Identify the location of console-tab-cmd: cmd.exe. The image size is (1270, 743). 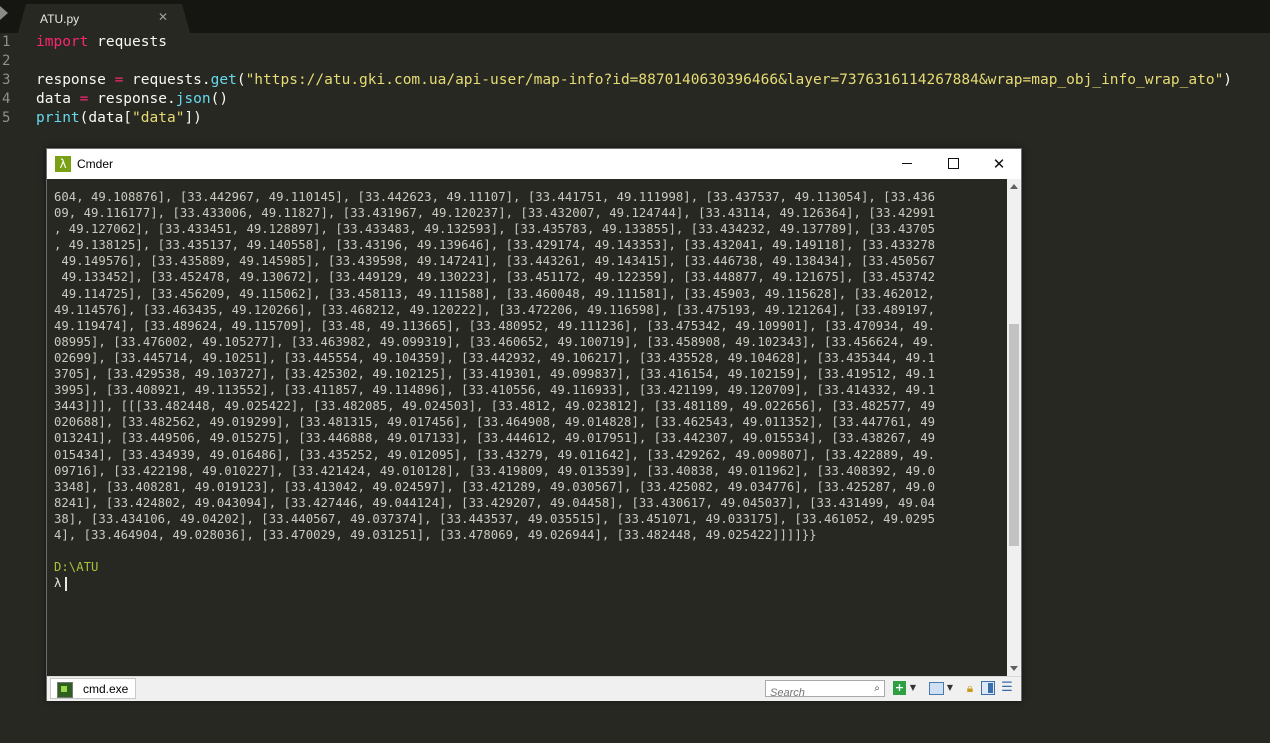
(93, 688).